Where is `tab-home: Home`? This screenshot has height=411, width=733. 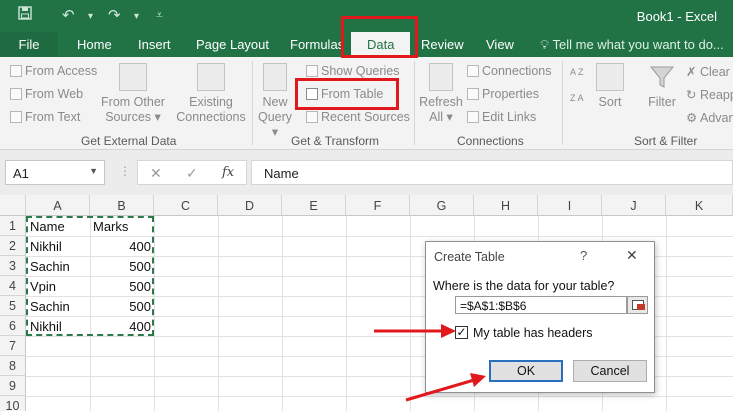
tab-home: Home is located at coordinates (94, 44).